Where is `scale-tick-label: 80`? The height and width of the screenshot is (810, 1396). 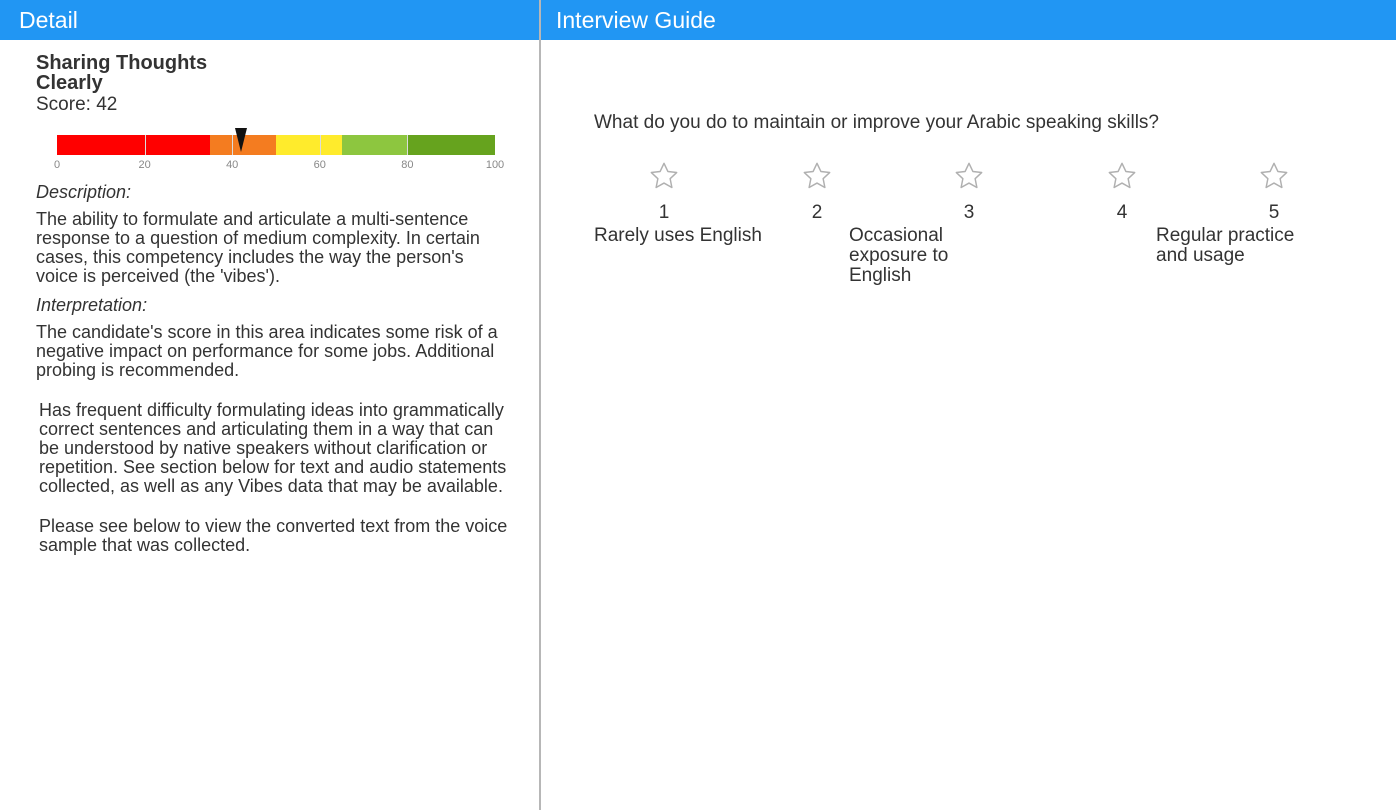 scale-tick-label: 80 is located at coordinates (407, 165).